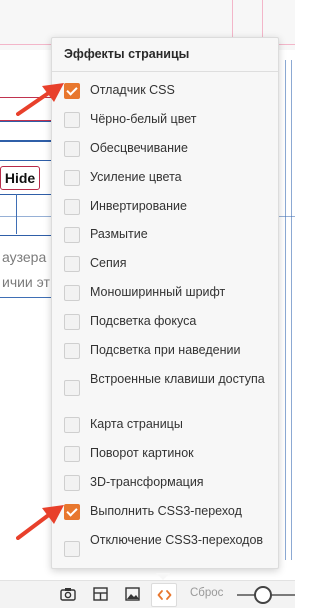  What do you see at coordinates (166, 234) in the screenshot?
I see `effect-item-blur: Размытие` at bounding box center [166, 234].